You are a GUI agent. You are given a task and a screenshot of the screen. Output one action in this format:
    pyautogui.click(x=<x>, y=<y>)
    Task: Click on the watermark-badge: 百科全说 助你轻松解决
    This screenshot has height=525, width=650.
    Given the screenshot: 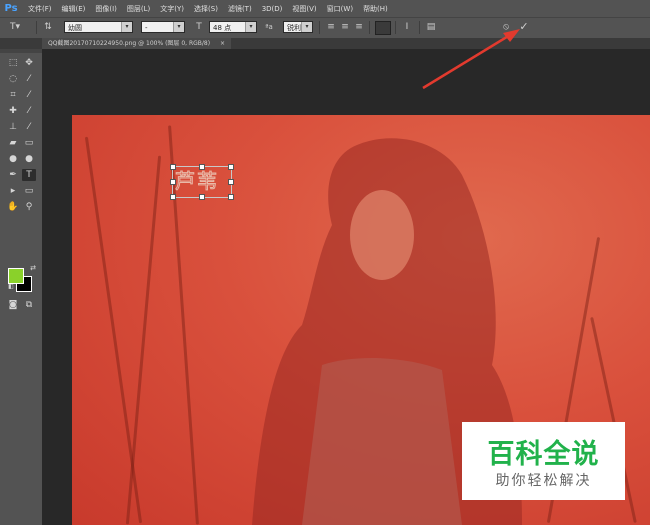 What is the action you would take?
    pyautogui.click(x=543, y=461)
    